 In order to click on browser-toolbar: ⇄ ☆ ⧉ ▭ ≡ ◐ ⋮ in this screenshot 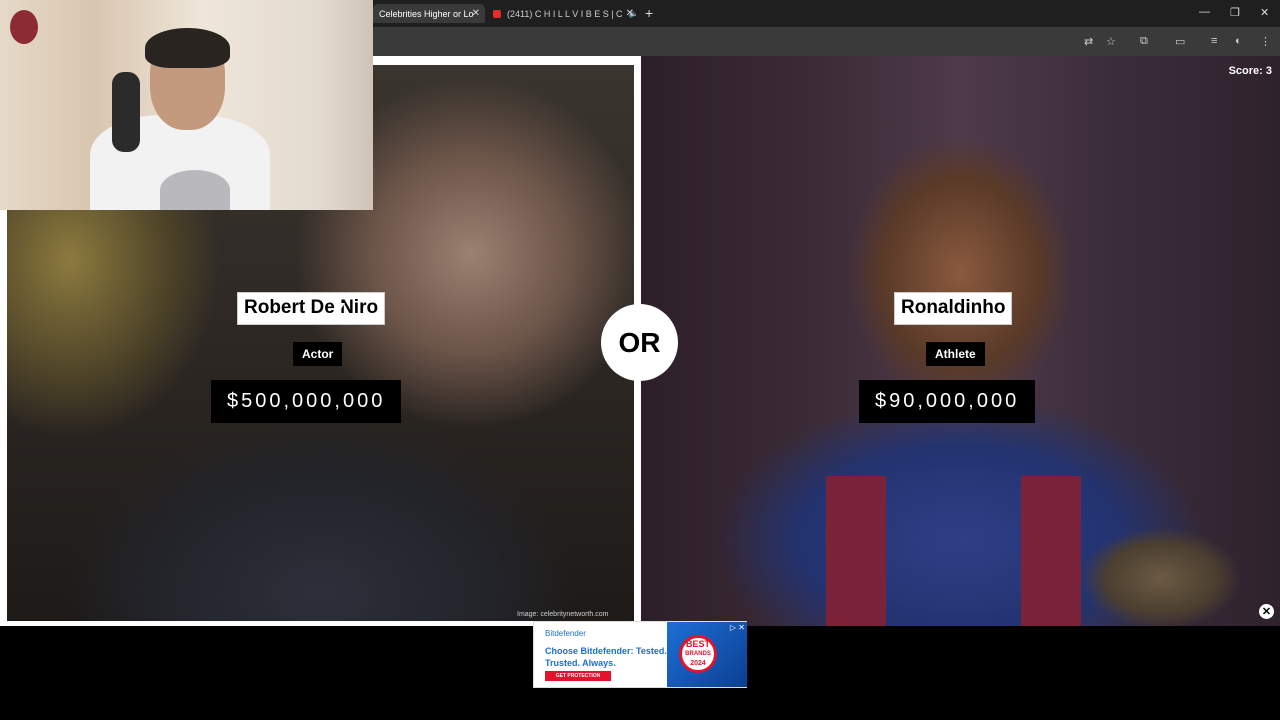, I will do `click(826, 41)`.